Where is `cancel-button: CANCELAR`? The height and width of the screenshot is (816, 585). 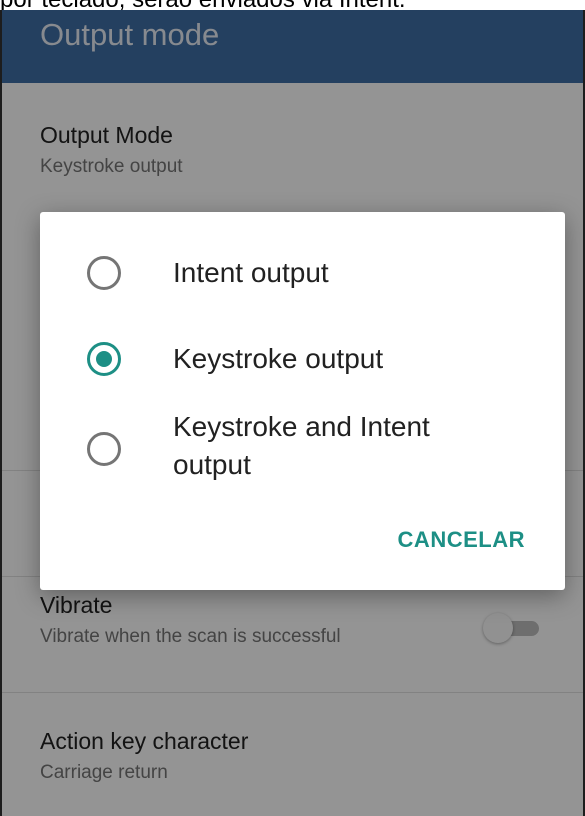
cancel-button: CANCELAR is located at coordinates (461, 540).